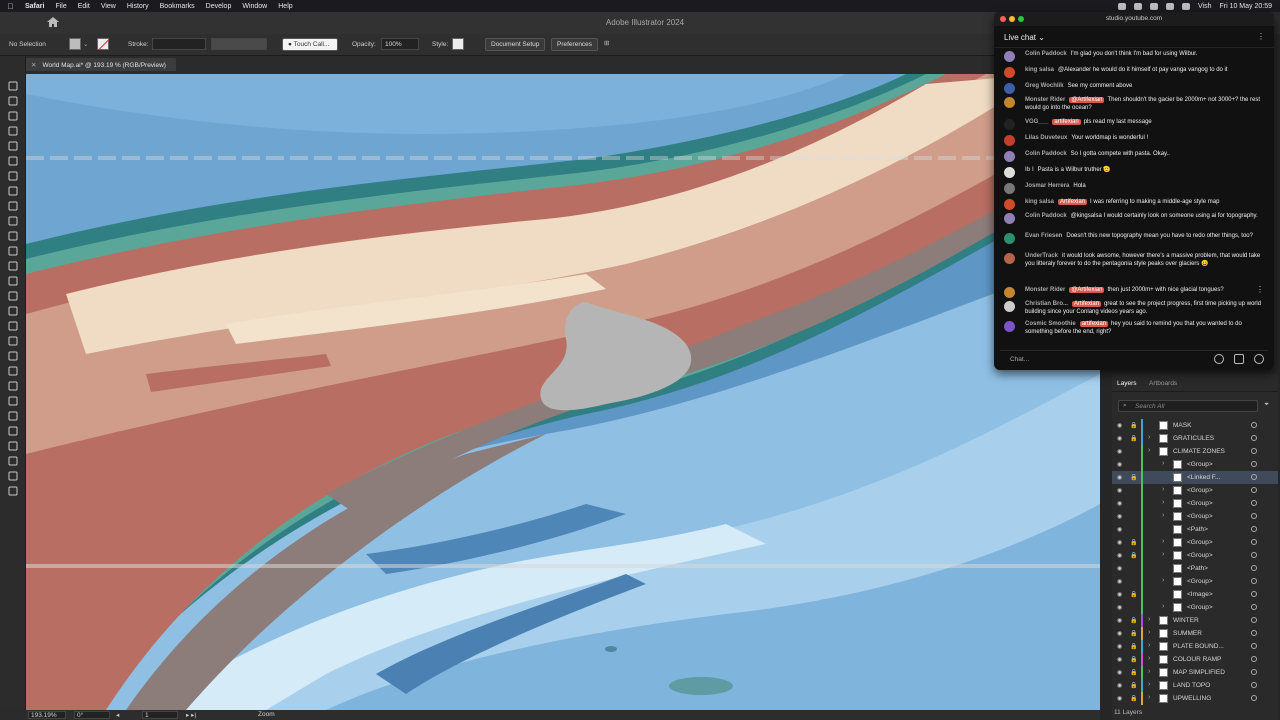  I want to click on layer-name: UPWELLING, so click(1192, 698).